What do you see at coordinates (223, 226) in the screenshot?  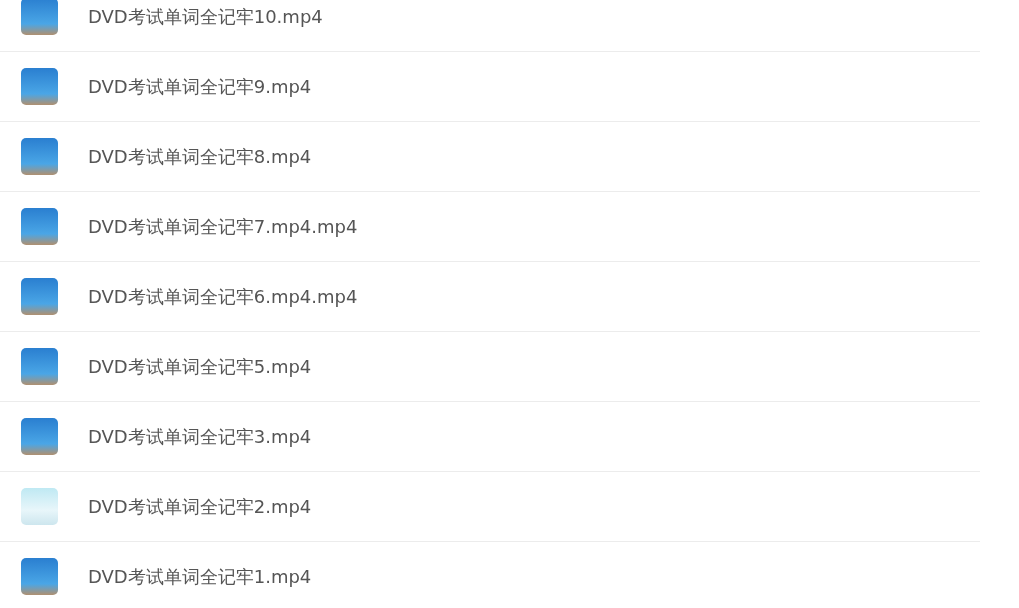 I see `file-name: DVD考试单词全记牢7.mp4.mp4` at bounding box center [223, 226].